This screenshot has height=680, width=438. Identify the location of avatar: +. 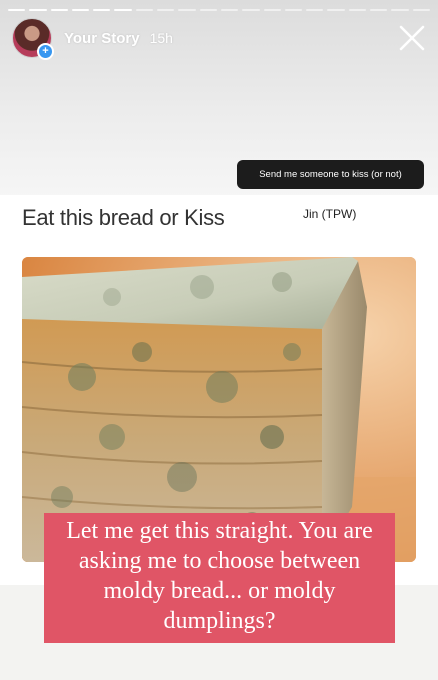
(33, 39).